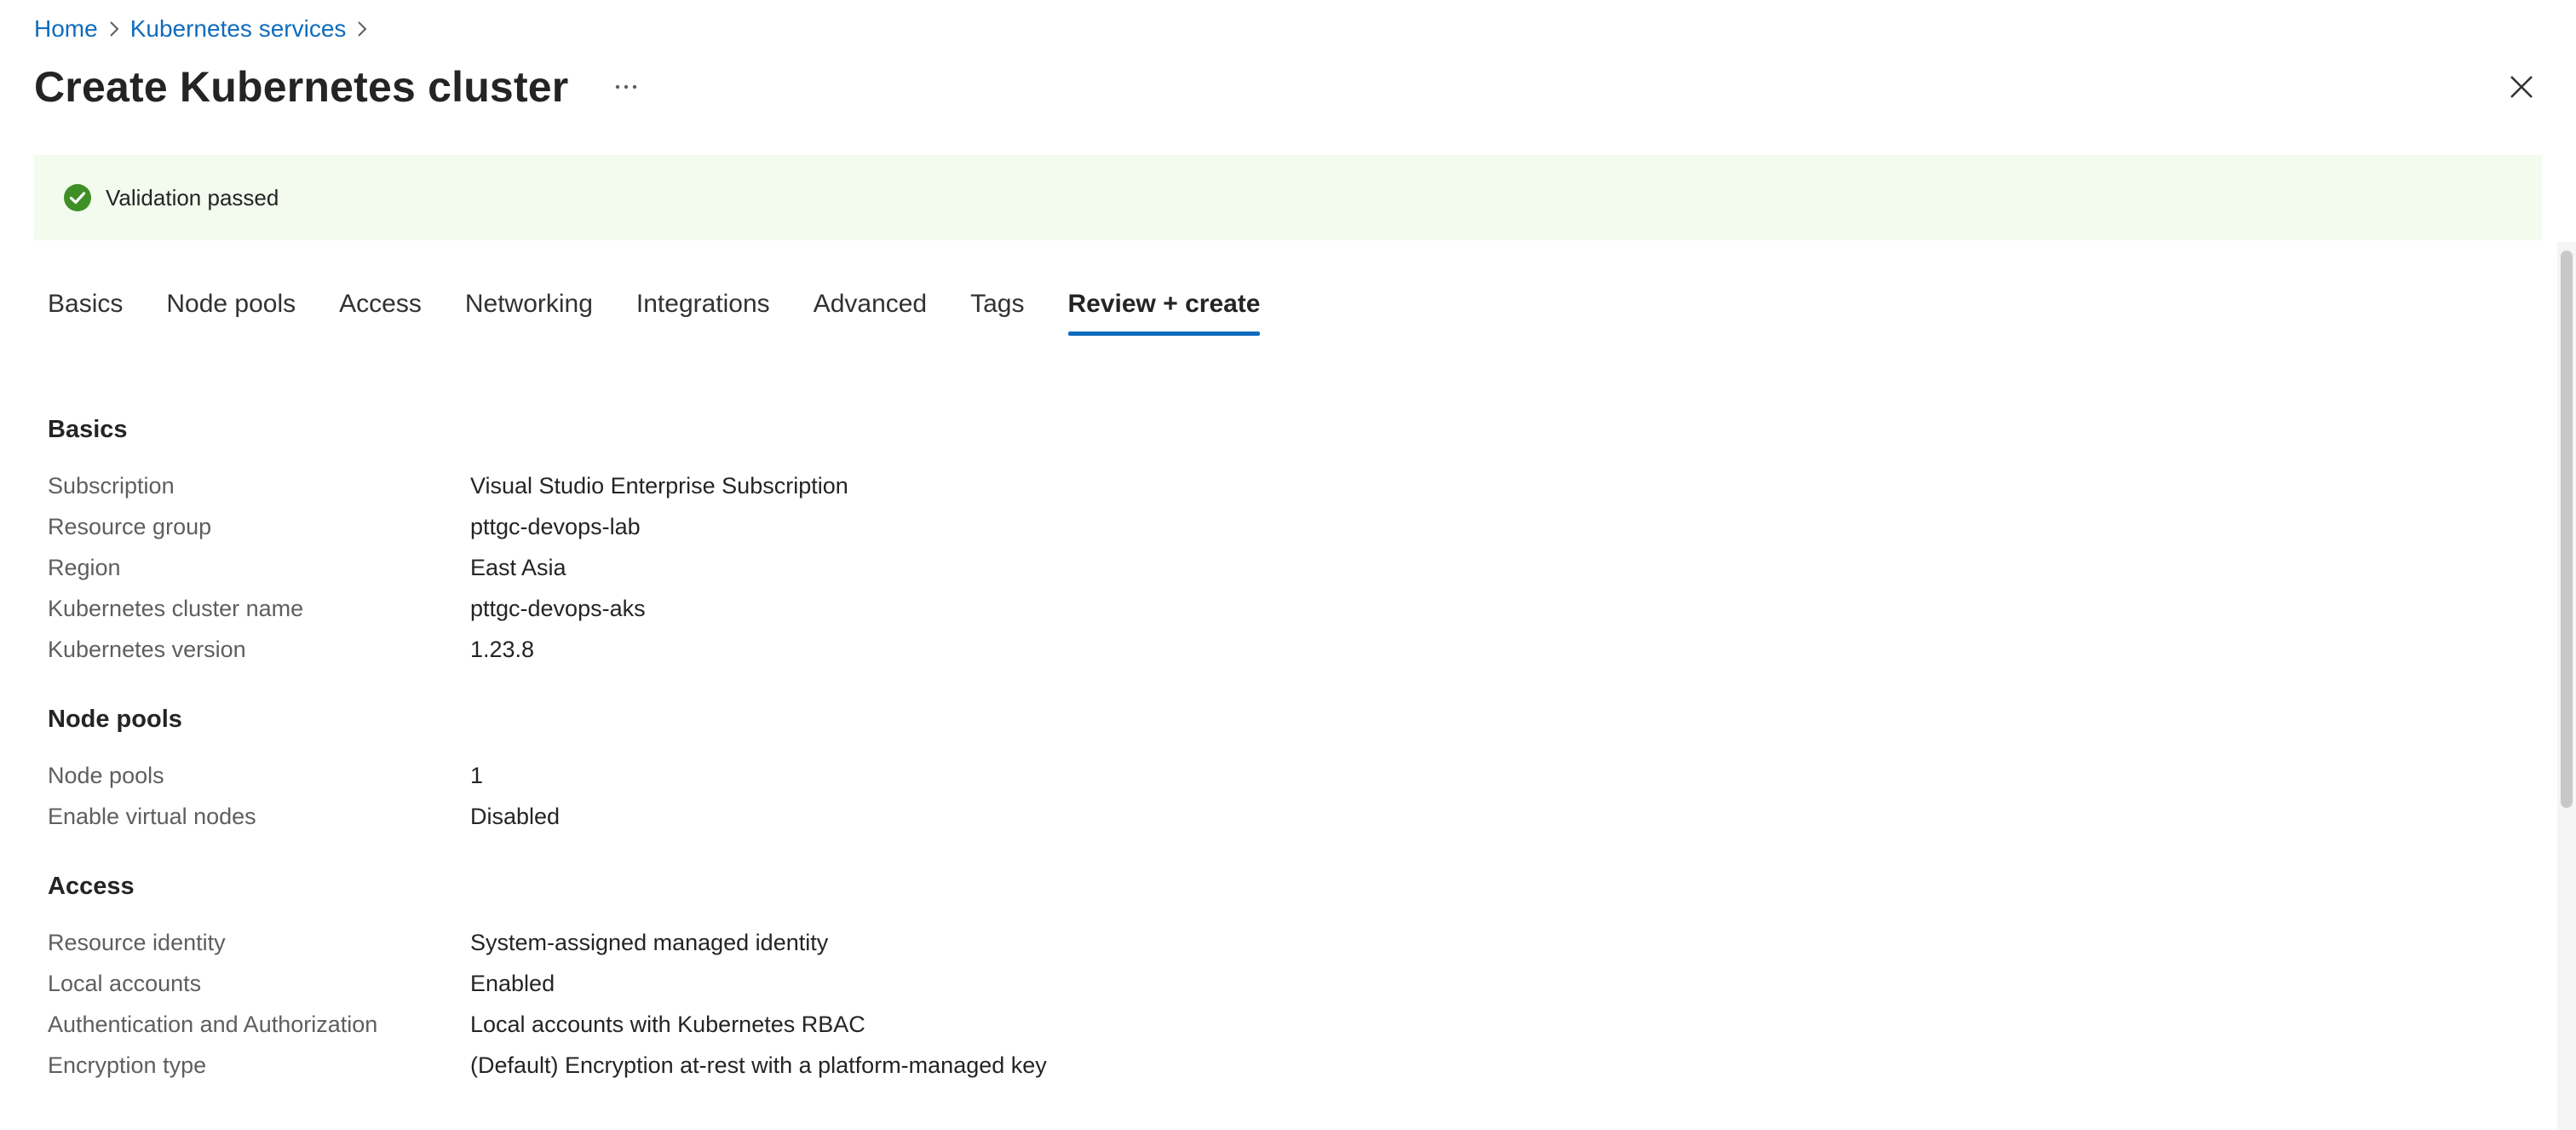 Image resolution: width=2576 pixels, height=1130 pixels. Describe the element at coordinates (193, 197) in the screenshot. I see `validation-status-text: Validation passed` at that location.